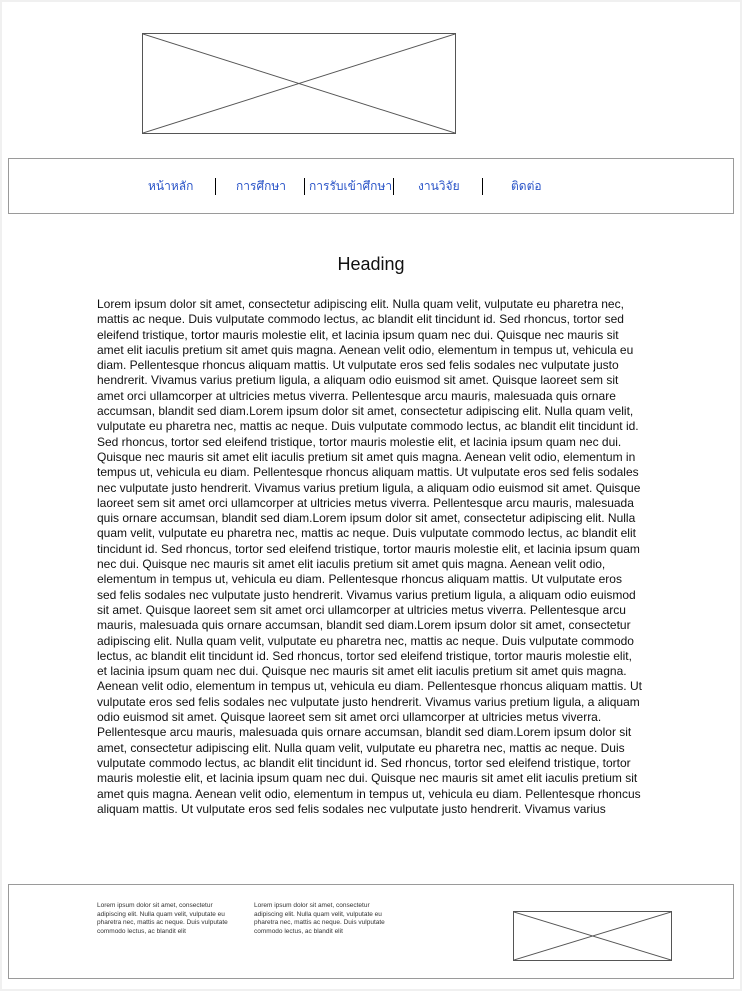 The width and height of the screenshot is (742, 991). What do you see at coordinates (299, 83) in the screenshot?
I see `header-image-placeholder-icon` at bounding box center [299, 83].